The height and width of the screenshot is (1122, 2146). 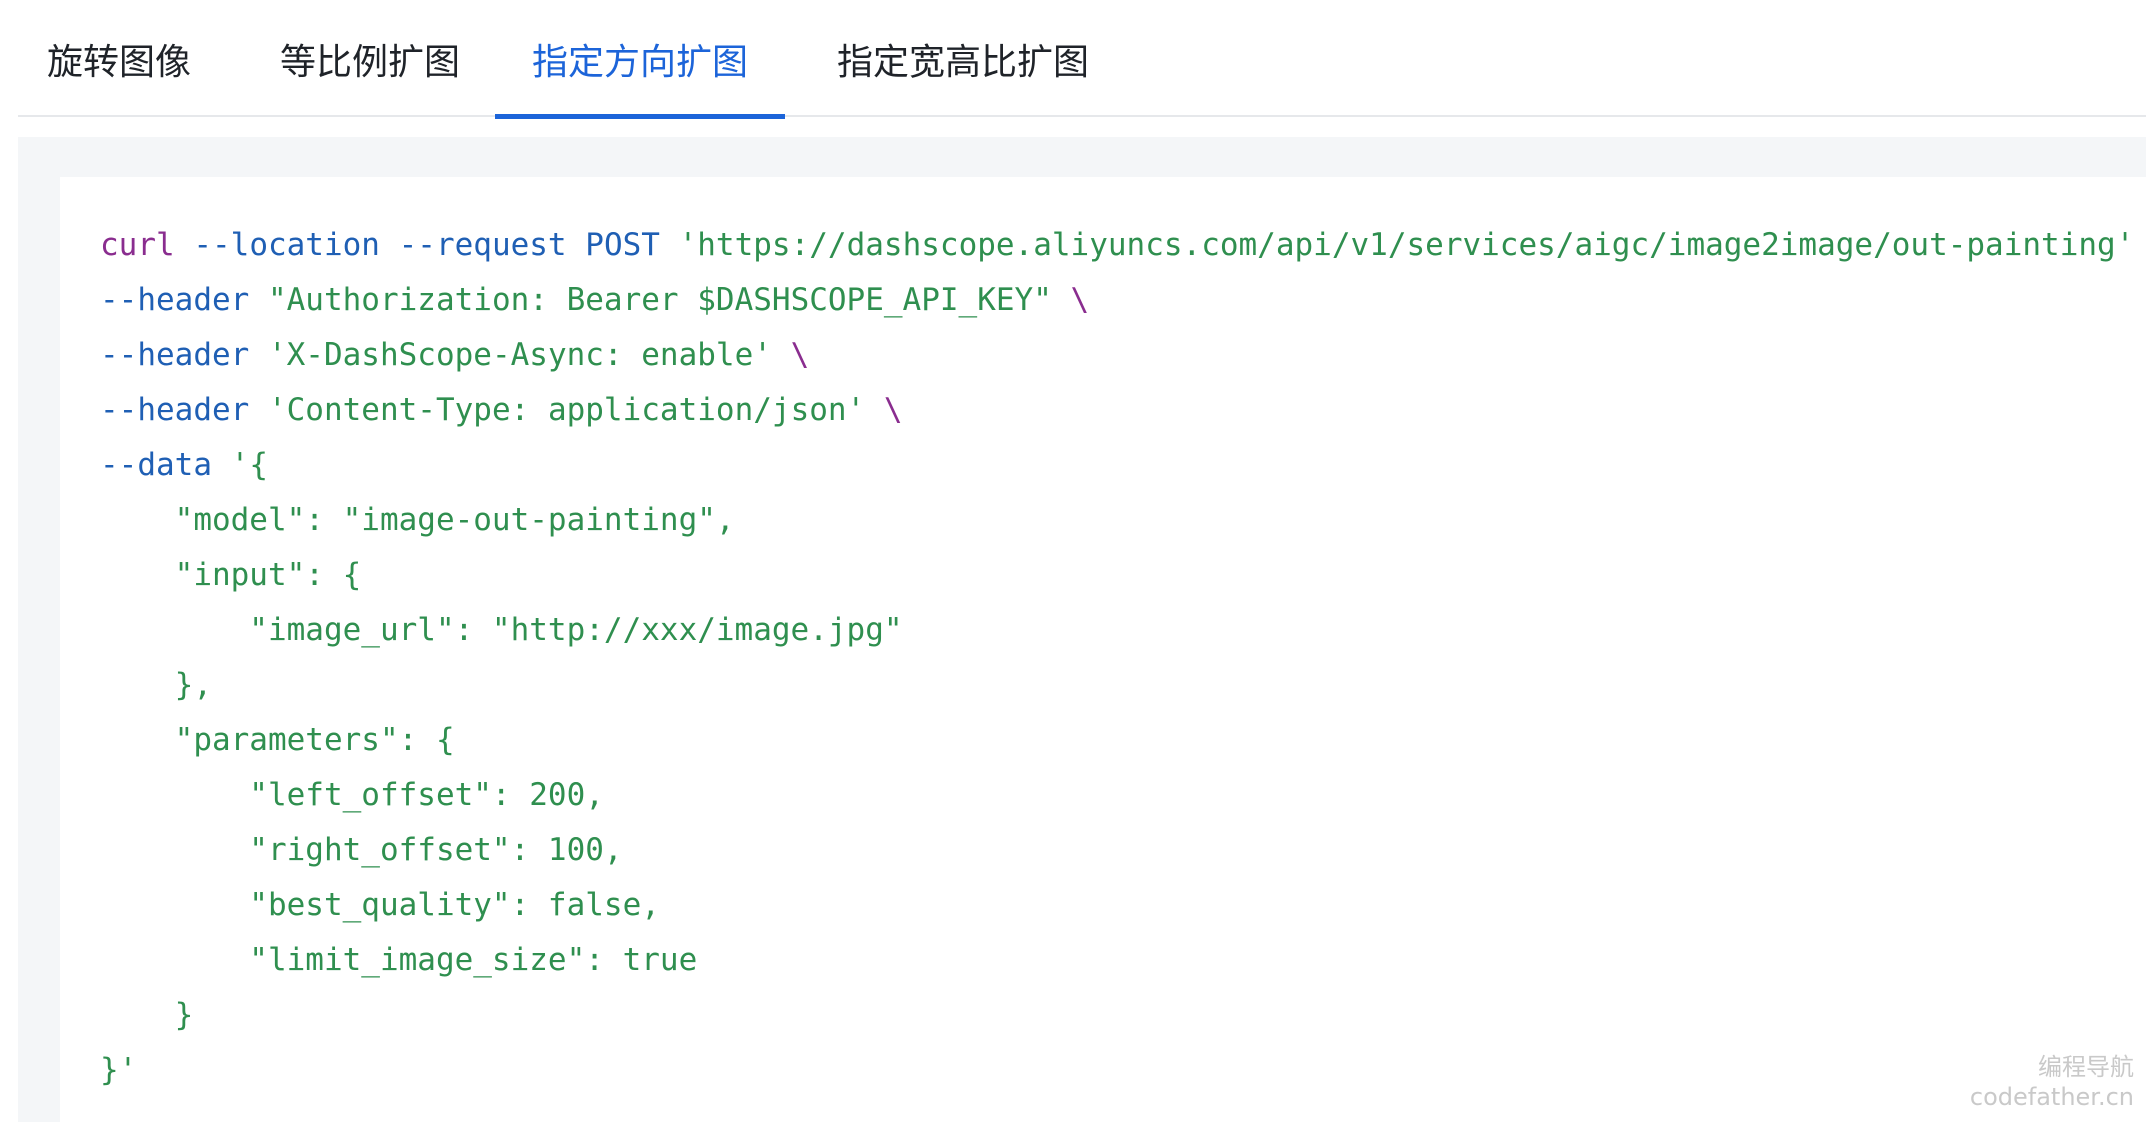 I want to click on code-string: '{, so click(x=249, y=465).